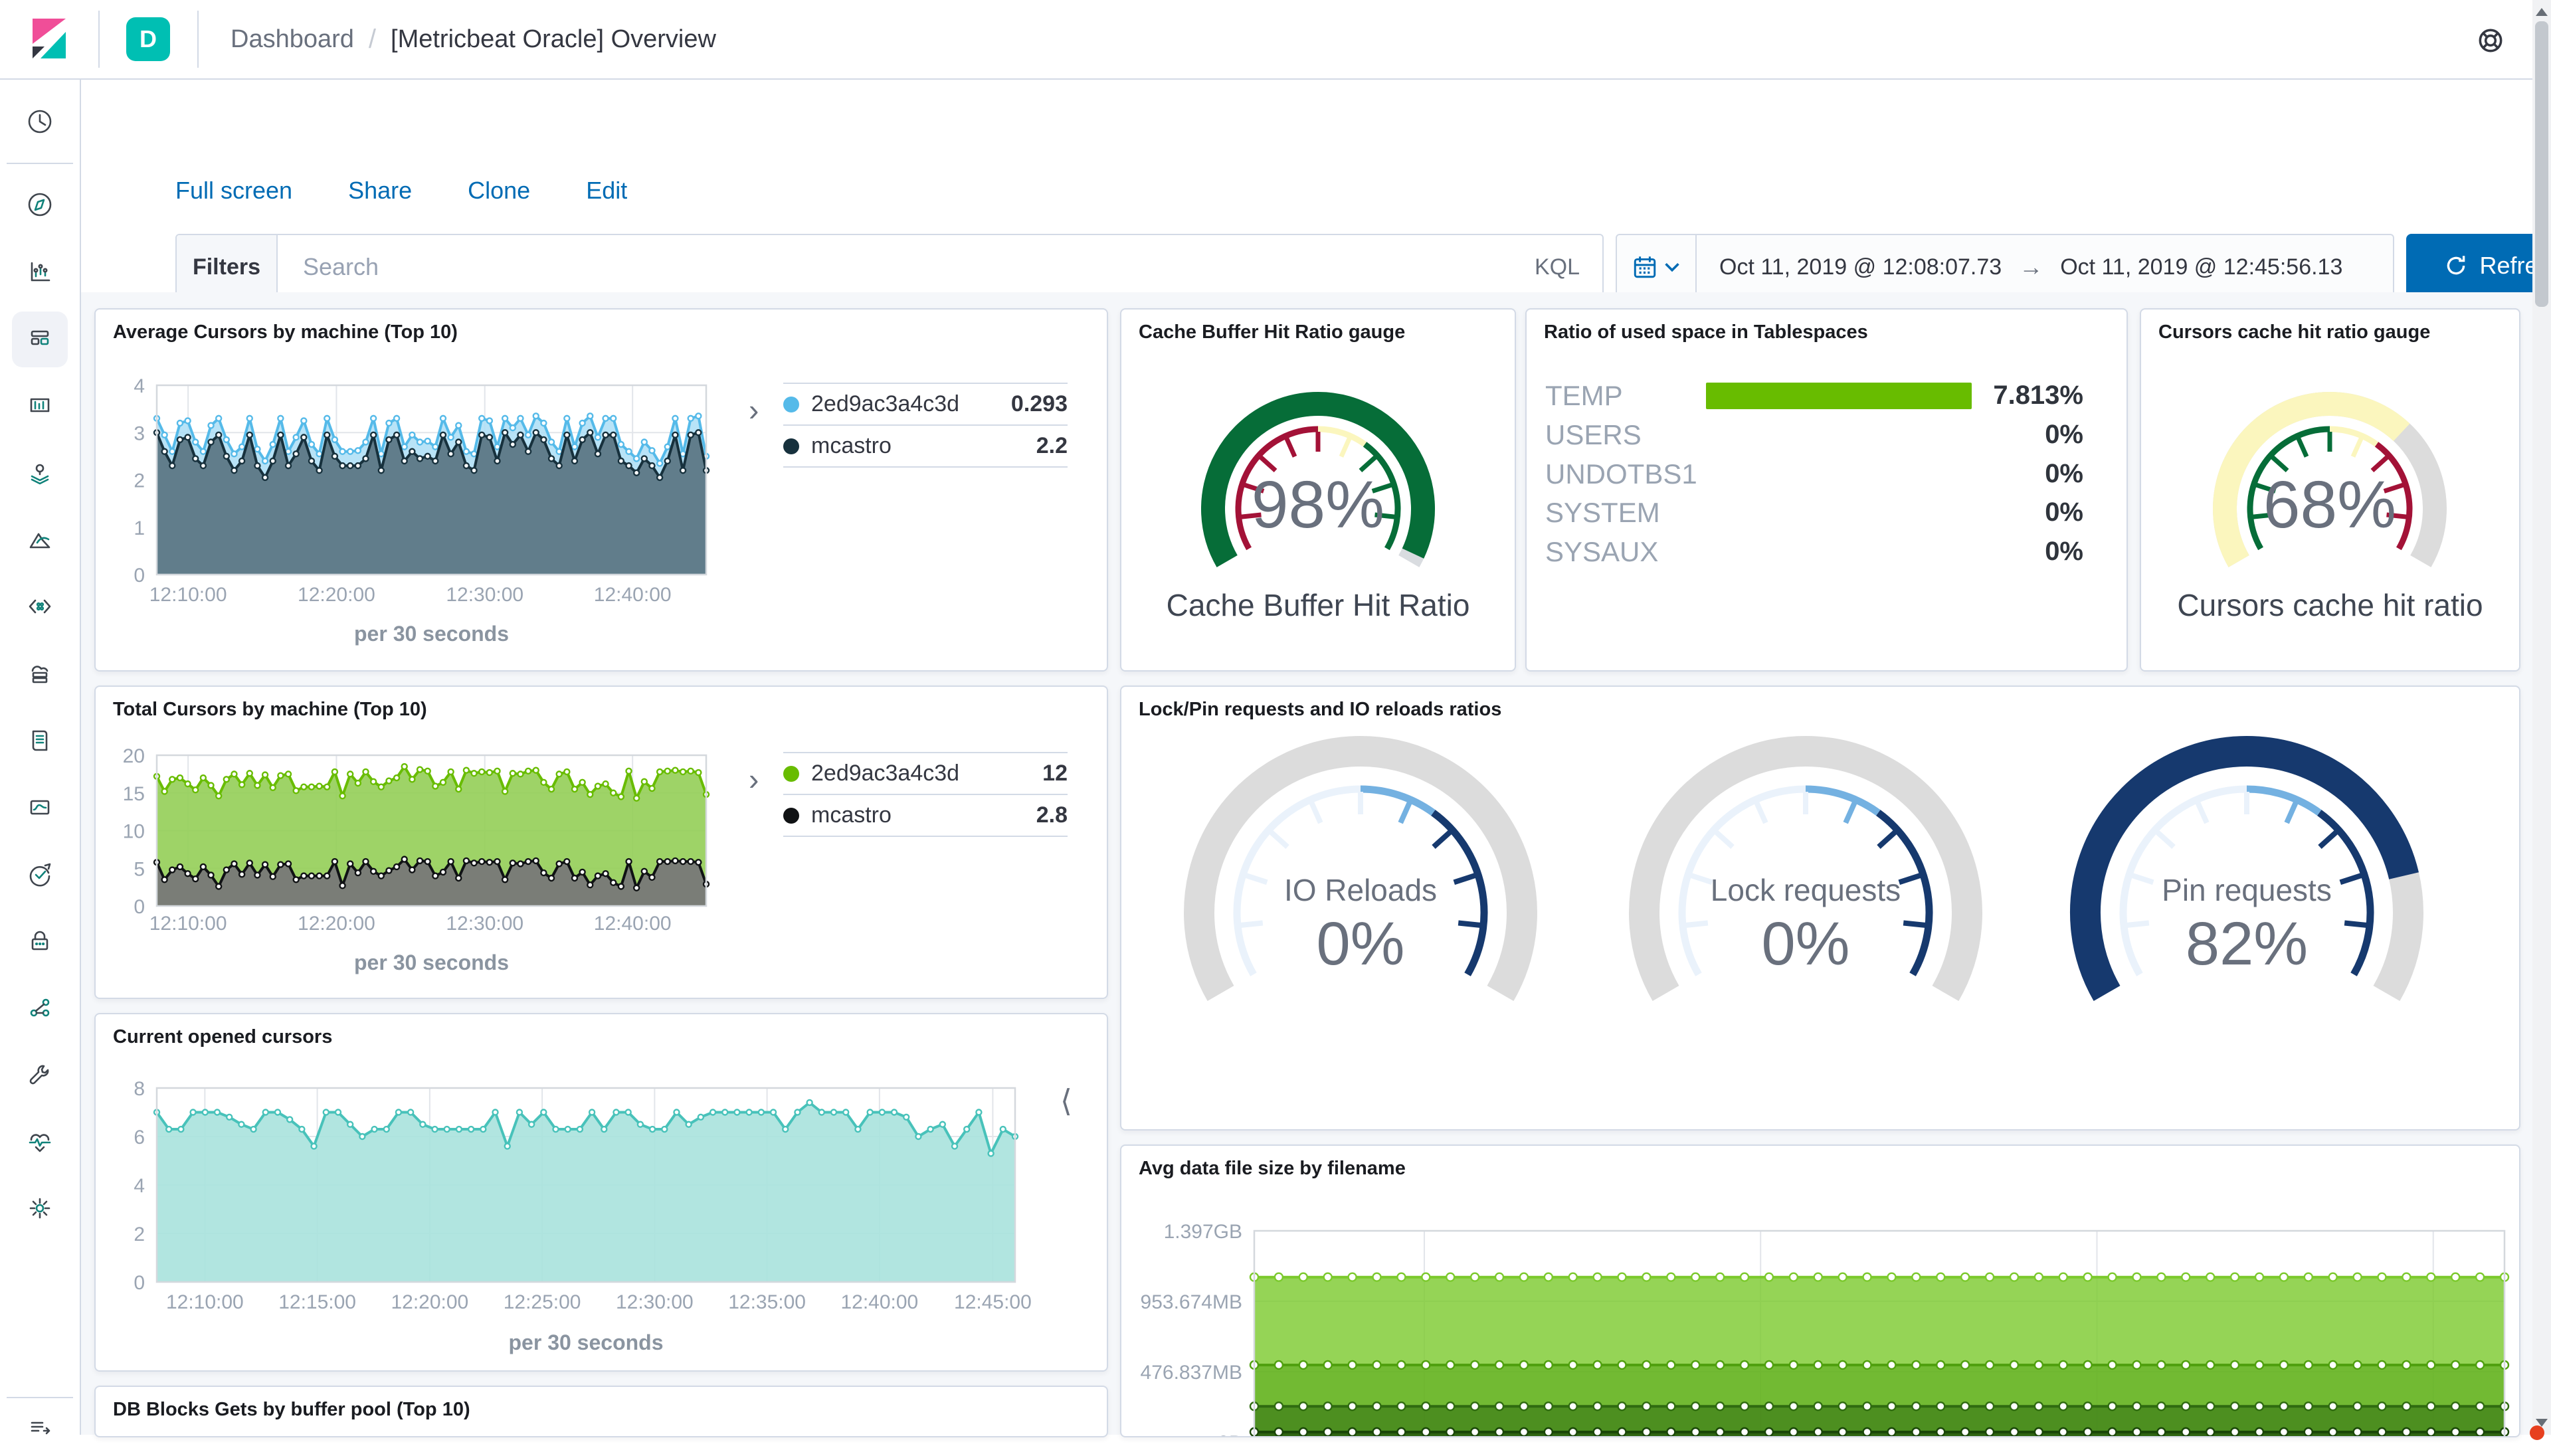  What do you see at coordinates (1820, 1291) in the screenshot?
I see `avg-file-size-chart: 1.397GB 953.674MB 476.837MB 0B` at bounding box center [1820, 1291].